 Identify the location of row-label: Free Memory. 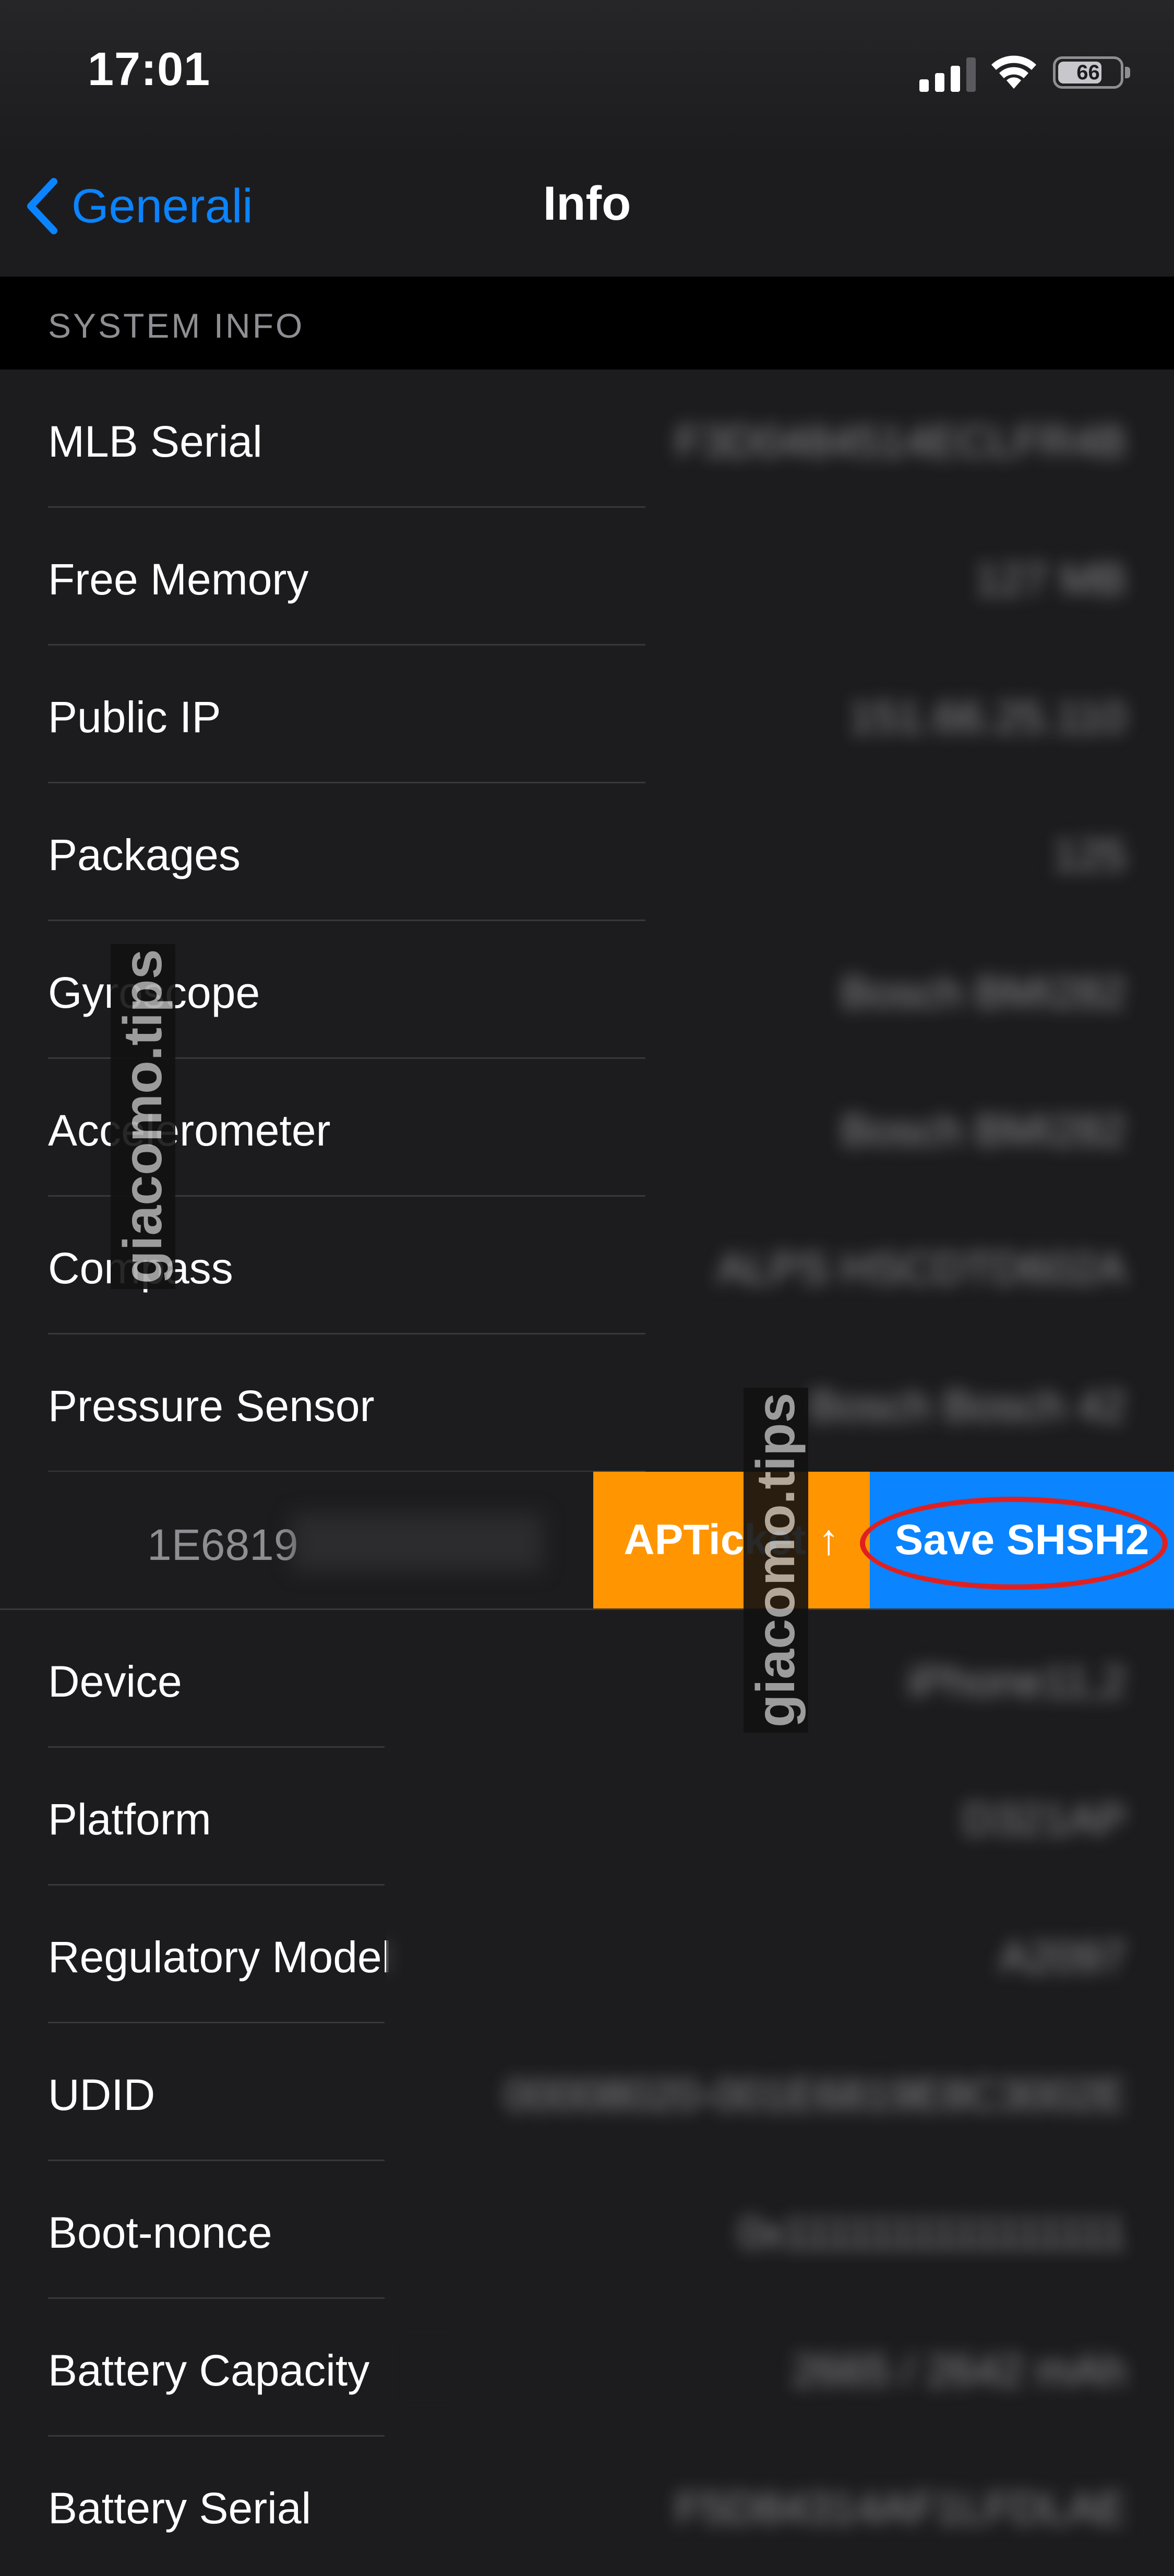
(179, 579).